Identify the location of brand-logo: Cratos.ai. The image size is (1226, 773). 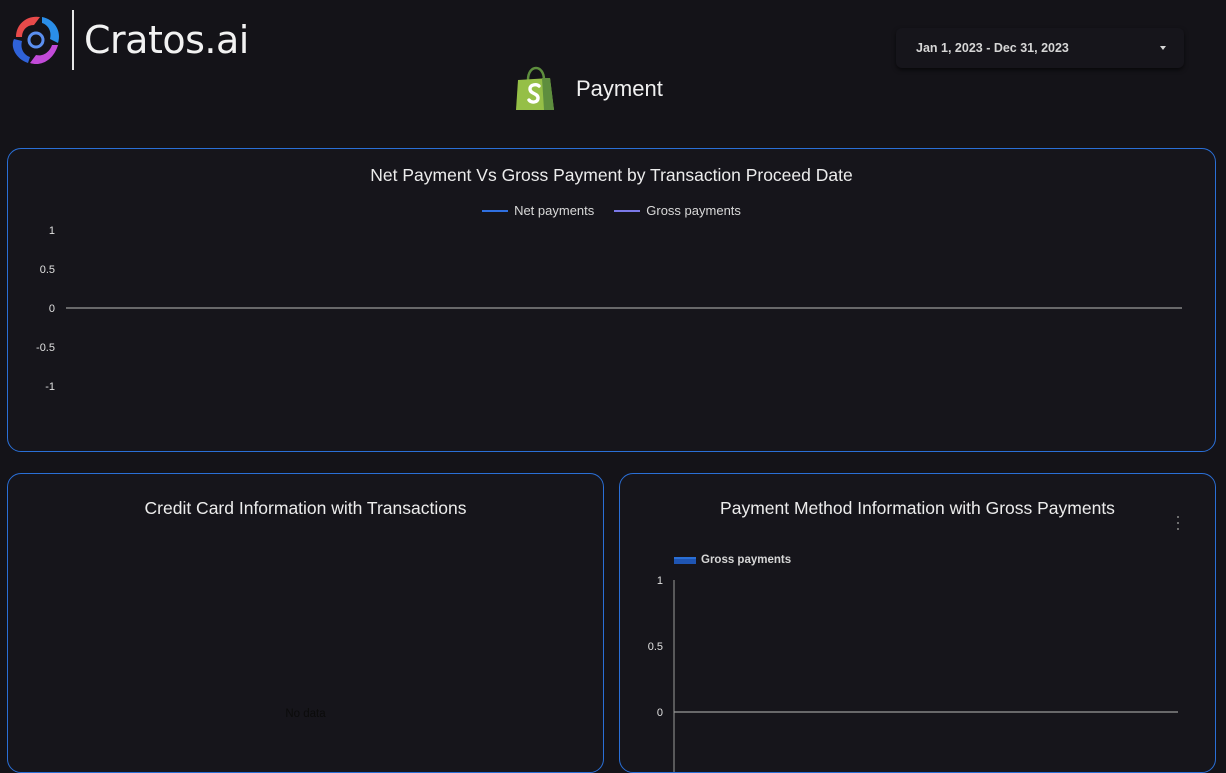
(128, 40).